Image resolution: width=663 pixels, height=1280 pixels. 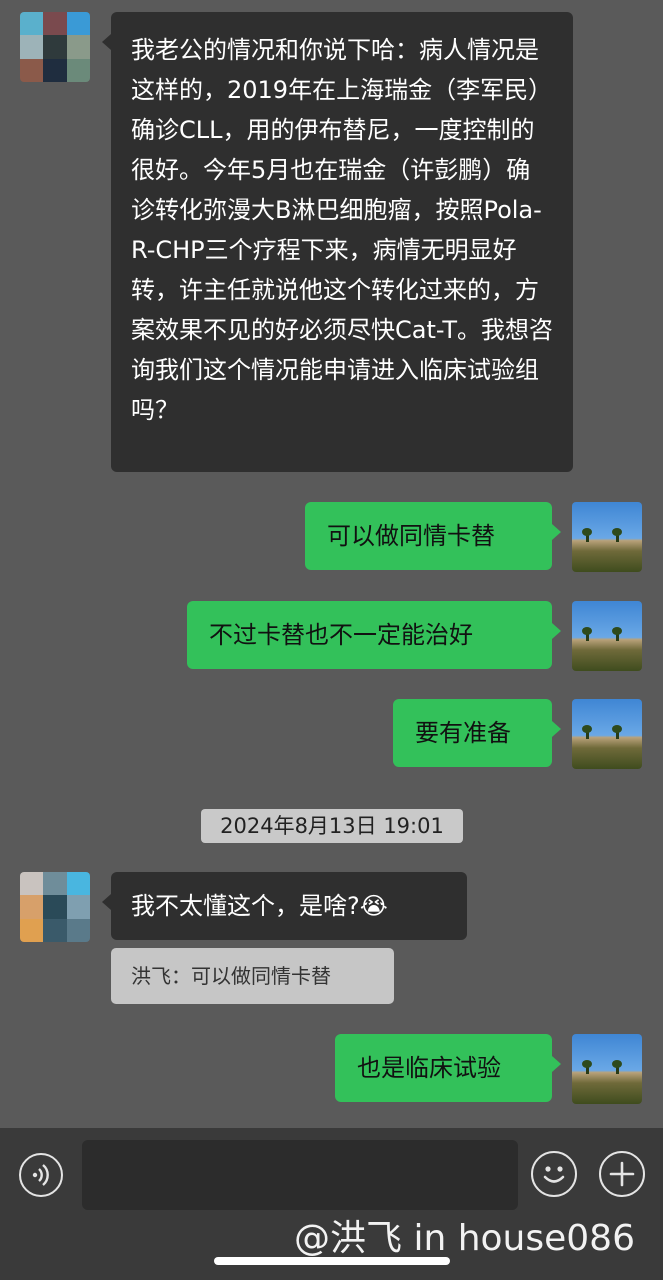 I want to click on message-bubble-sent: 要有准备, so click(x=477, y=733).